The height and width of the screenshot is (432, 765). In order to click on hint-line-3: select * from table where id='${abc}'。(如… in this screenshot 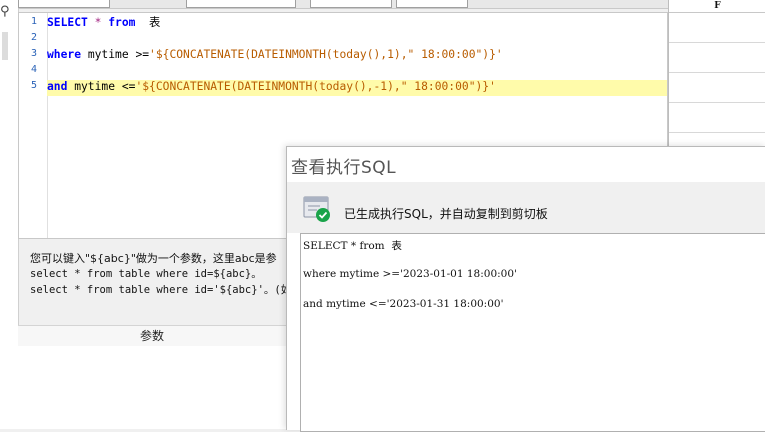, I will do `click(166, 290)`.